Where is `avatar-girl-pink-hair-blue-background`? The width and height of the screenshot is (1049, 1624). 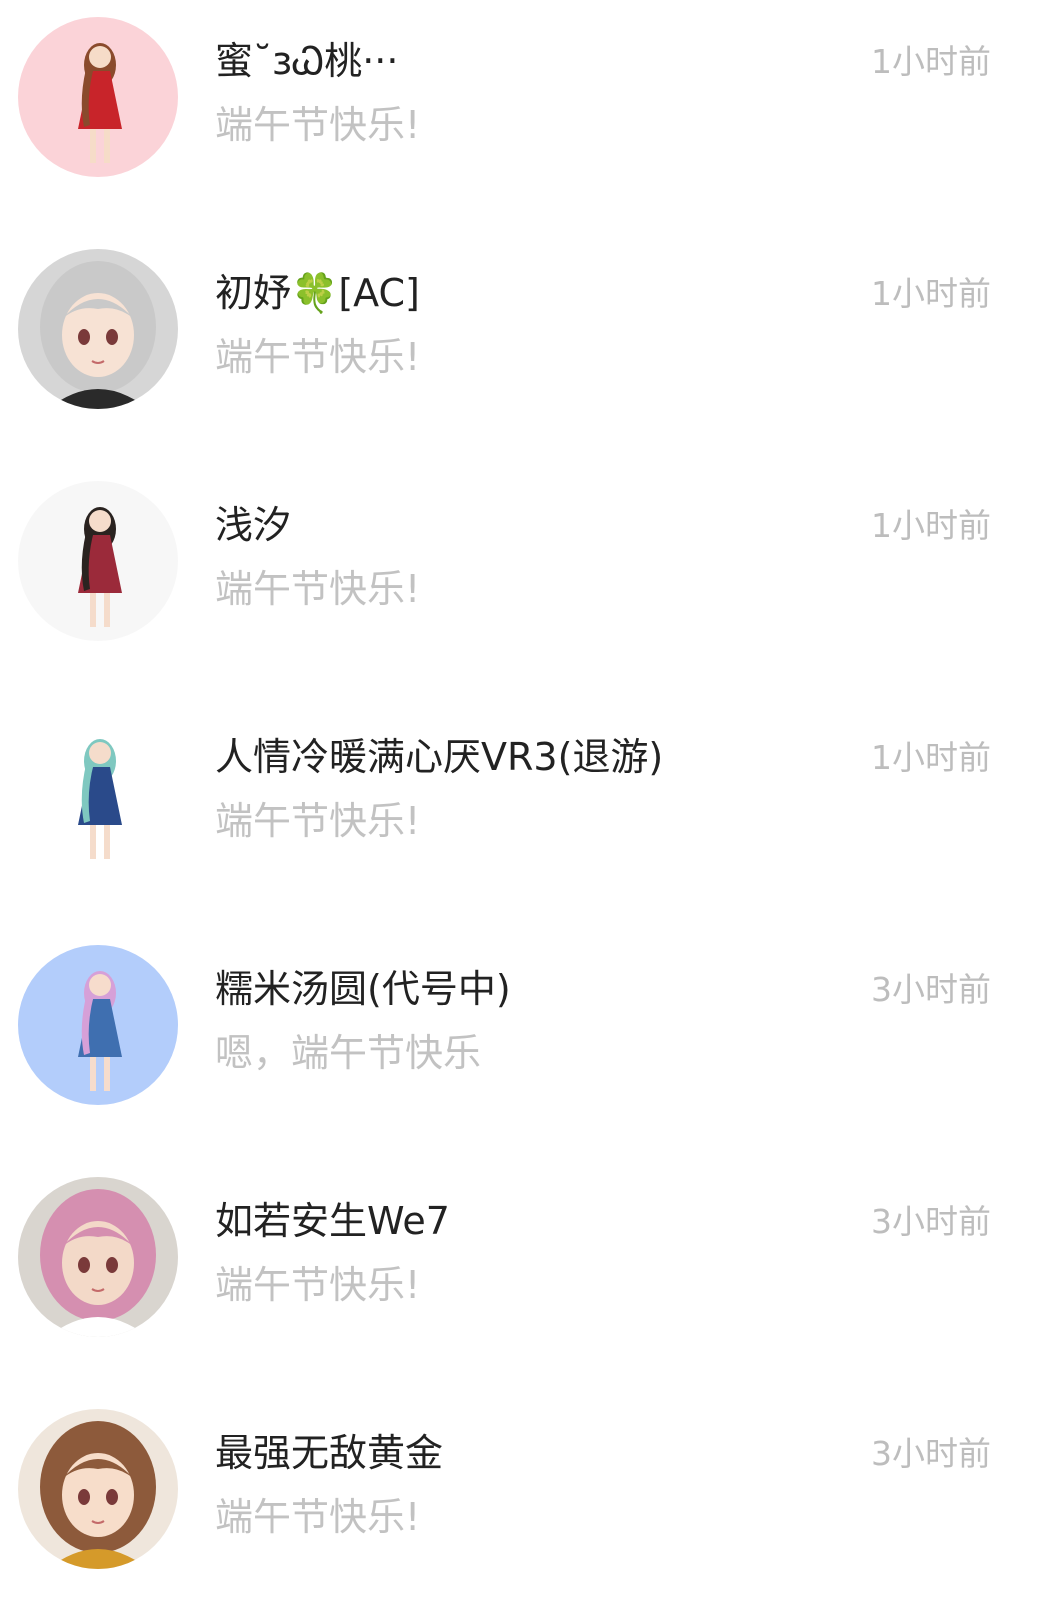
avatar-girl-pink-hair-blue-background is located at coordinates (98, 1025).